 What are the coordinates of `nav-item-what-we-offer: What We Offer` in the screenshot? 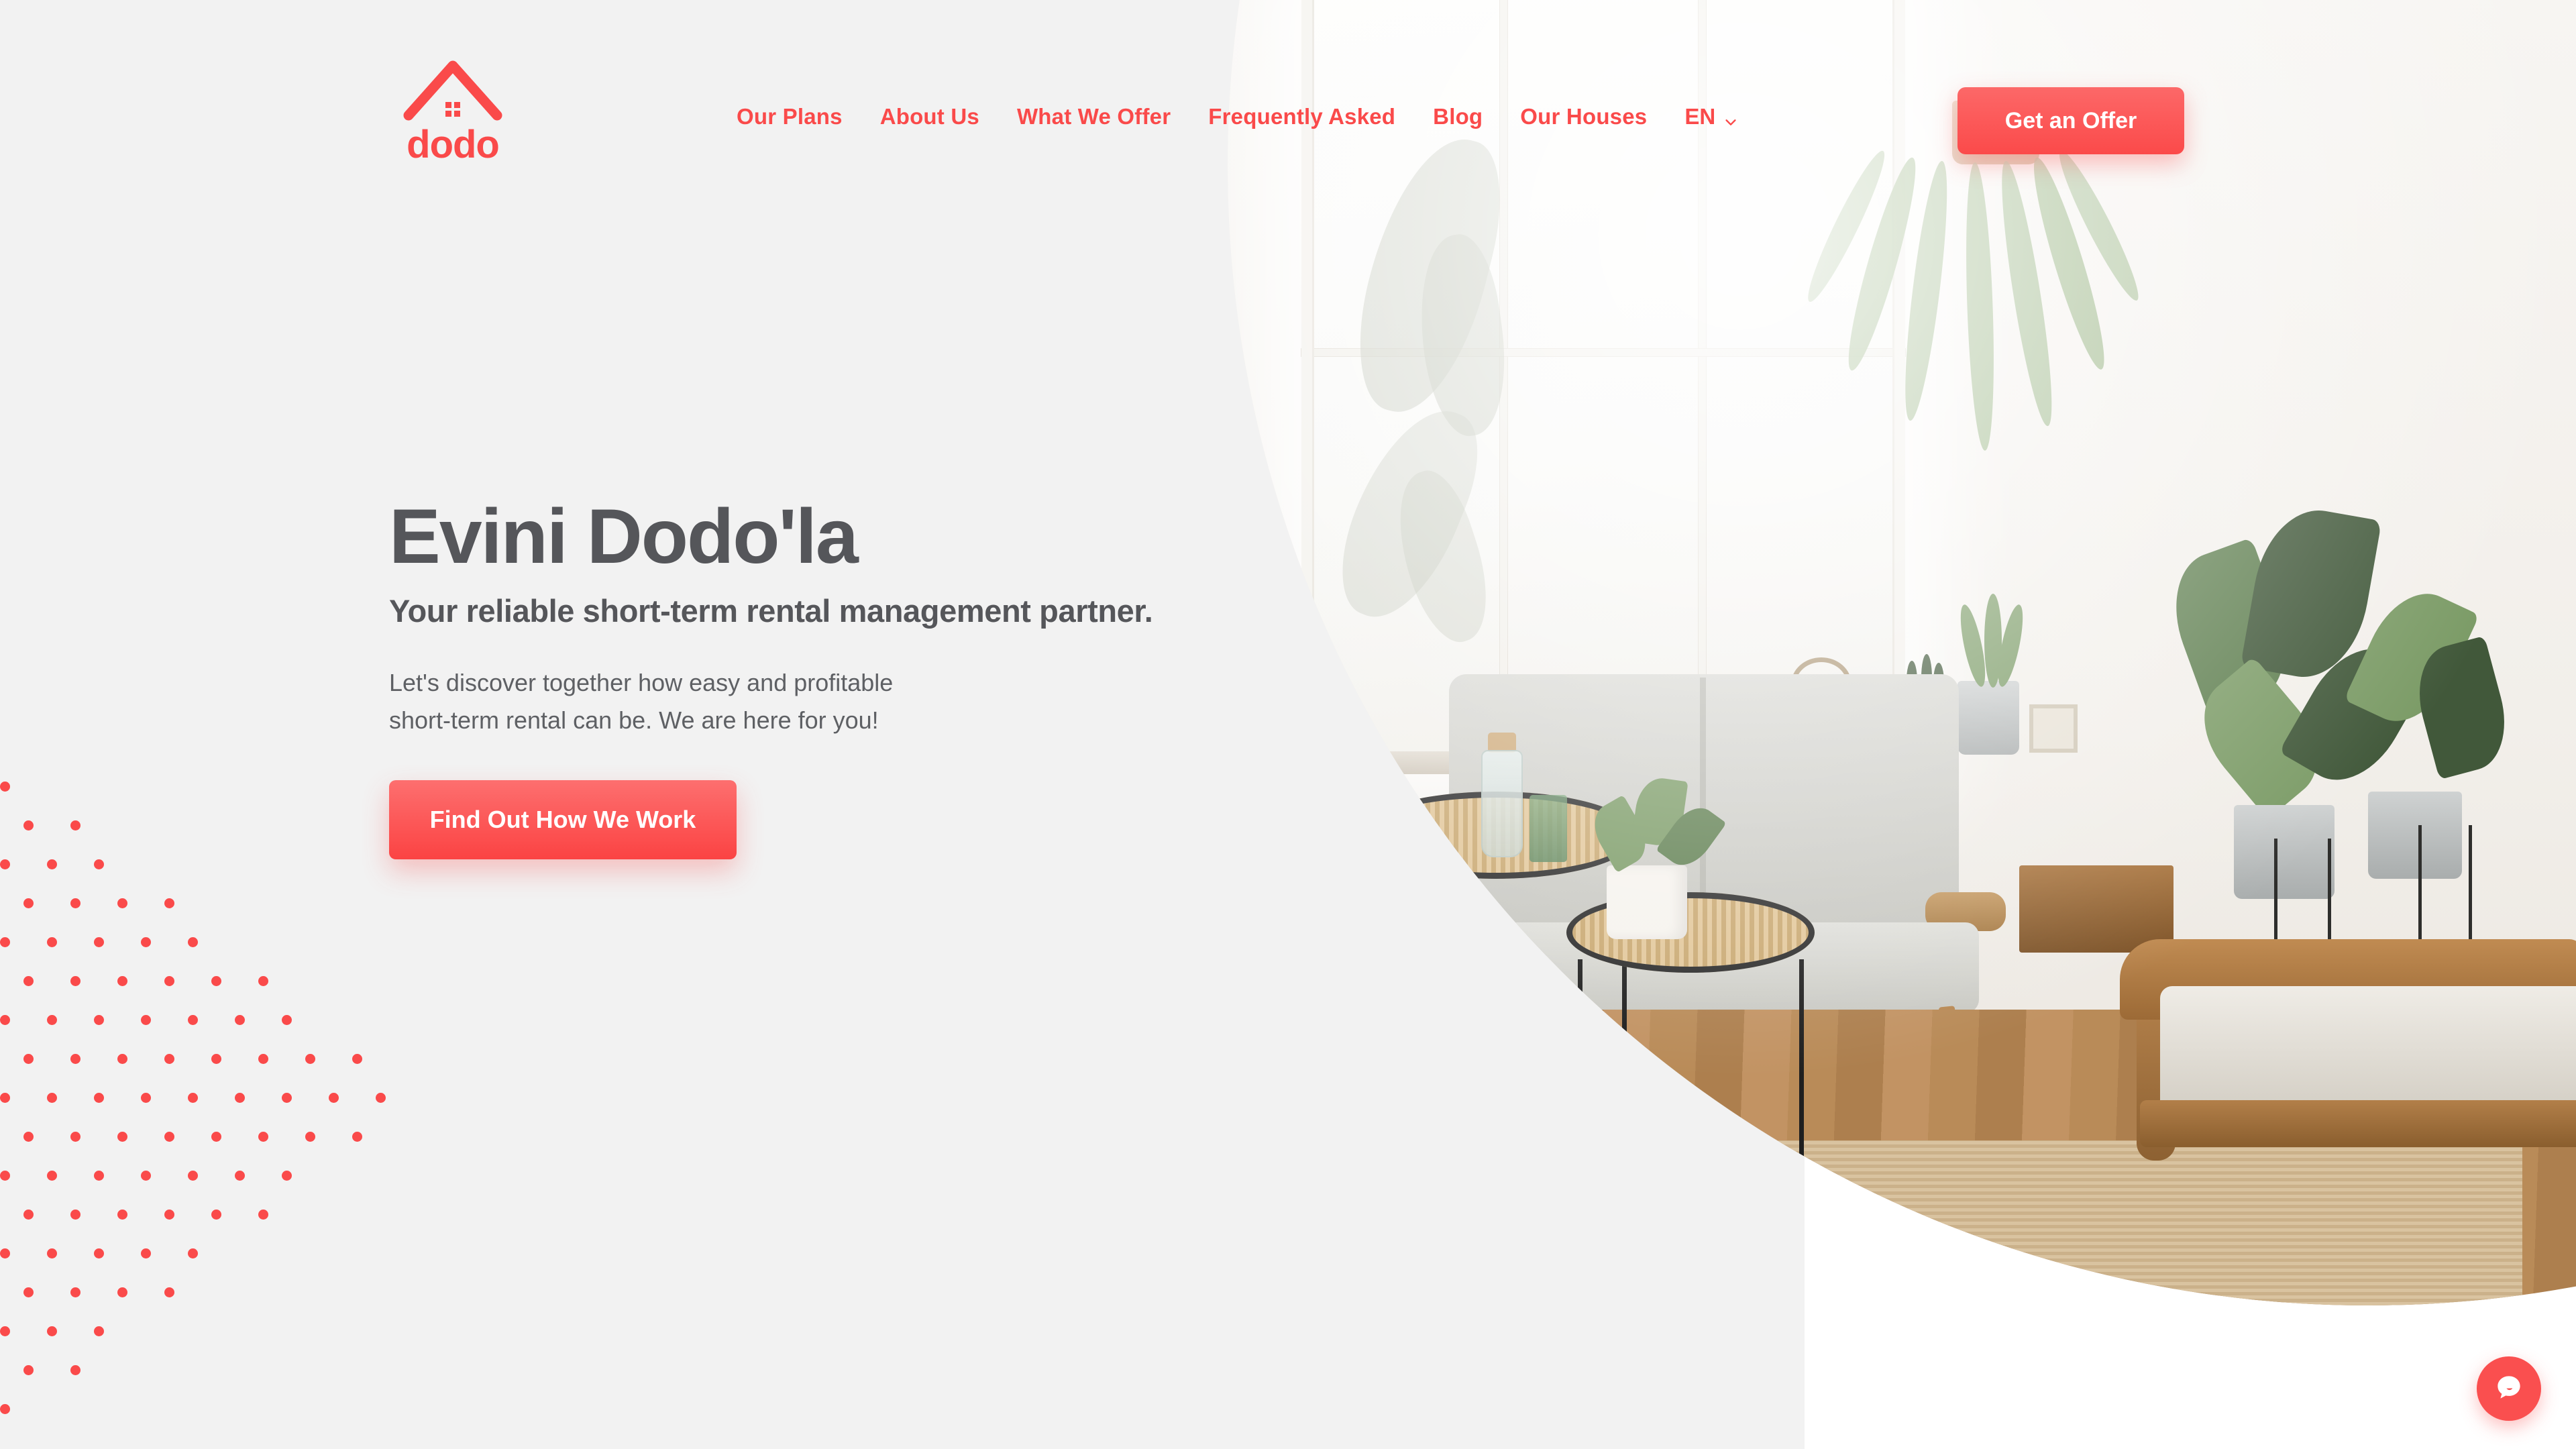 It's located at (1094, 116).